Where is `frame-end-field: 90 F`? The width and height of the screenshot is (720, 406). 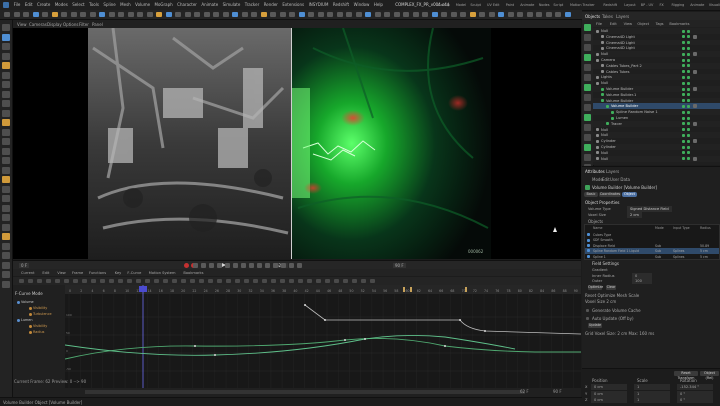
frame-end-field: 90 F is located at coordinates (399, 265).